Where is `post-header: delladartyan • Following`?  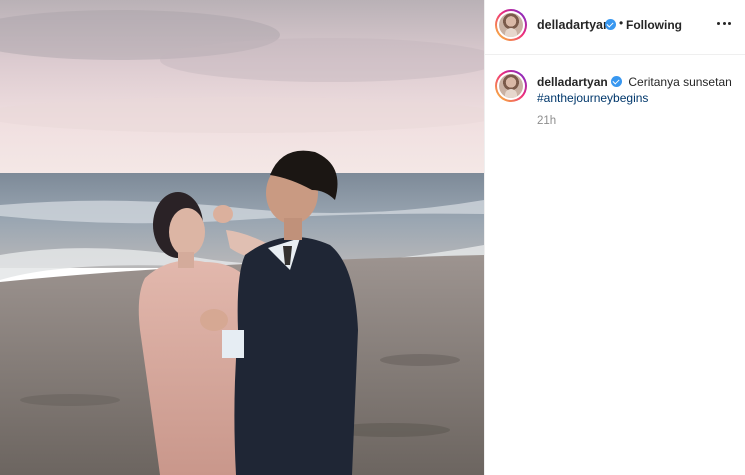 post-header: delladartyan • Following is located at coordinates (615, 27).